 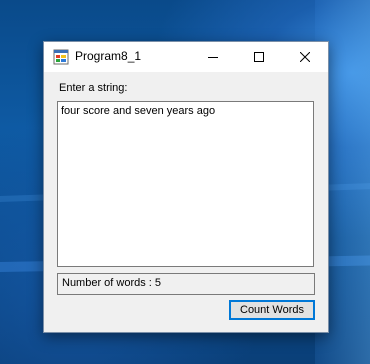 I want to click on minimize-button, so click(x=213, y=57).